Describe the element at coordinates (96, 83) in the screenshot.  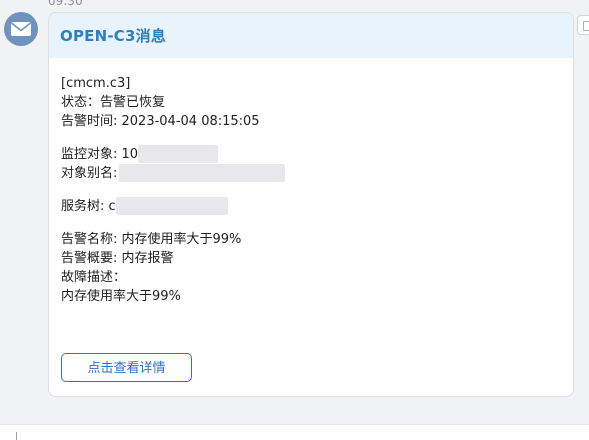
I see `tree-code-line: [cmcm.c3]` at that location.